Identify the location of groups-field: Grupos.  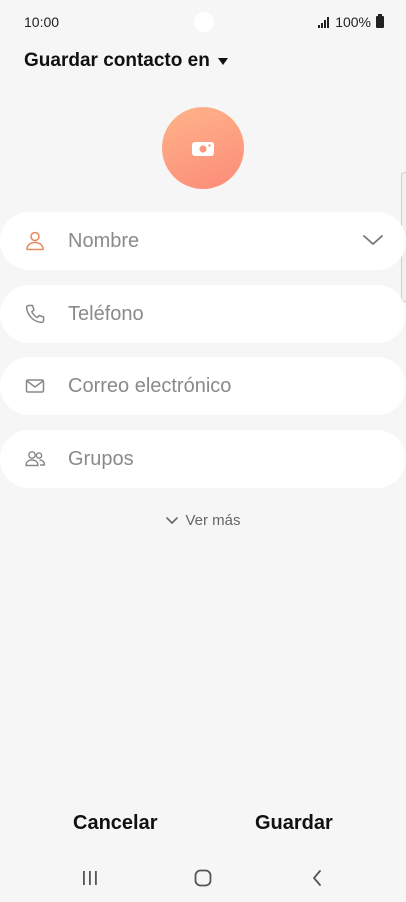
(203, 459).